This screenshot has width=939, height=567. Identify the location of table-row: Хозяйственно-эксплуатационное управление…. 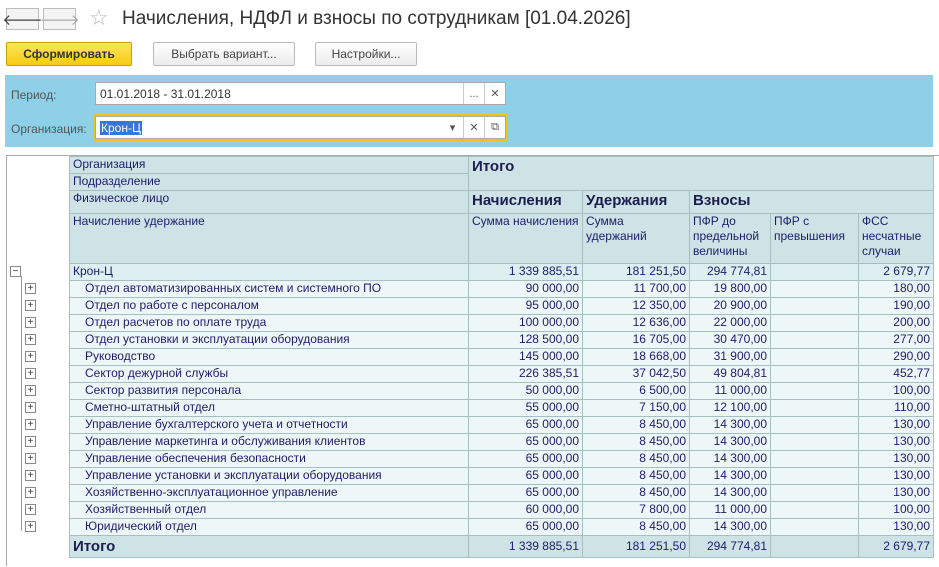
(501, 493).